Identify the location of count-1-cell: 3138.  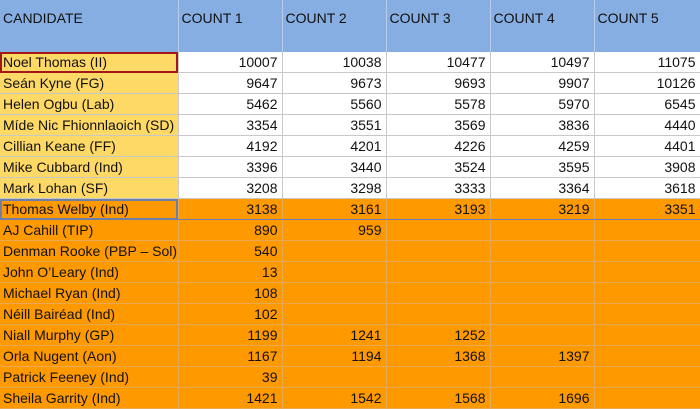
(230, 209).